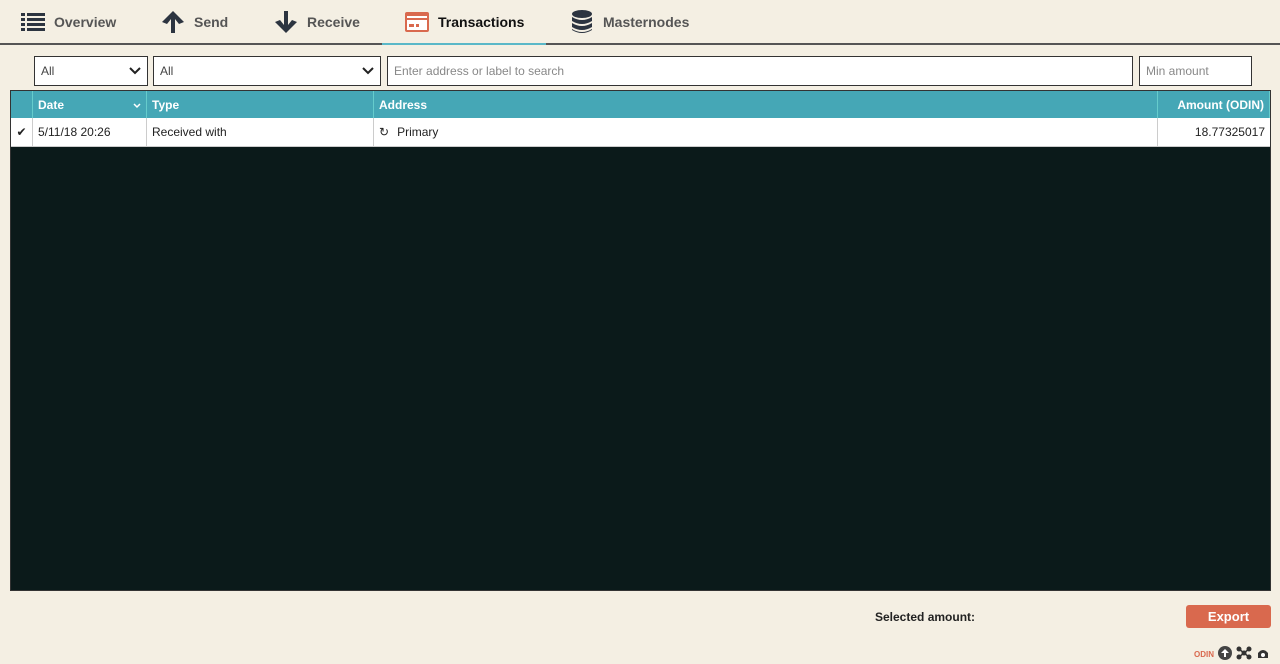 This screenshot has width=1280, height=664. Describe the element at coordinates (1244, 654) in the screenshot. I see `network-icon` at that location.